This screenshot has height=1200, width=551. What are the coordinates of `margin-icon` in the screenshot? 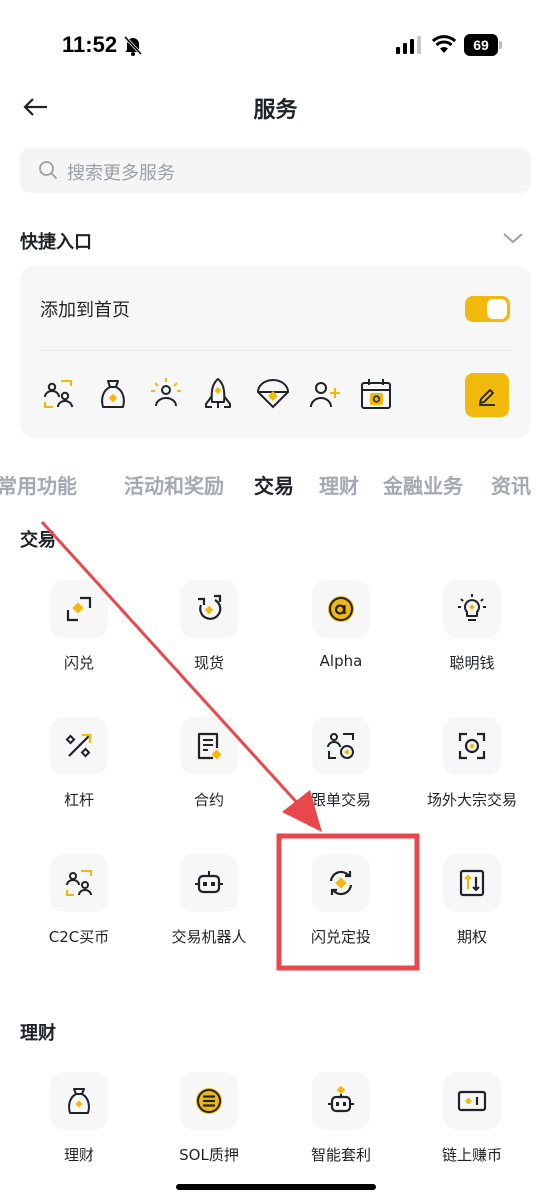 It's located at (78, 745).